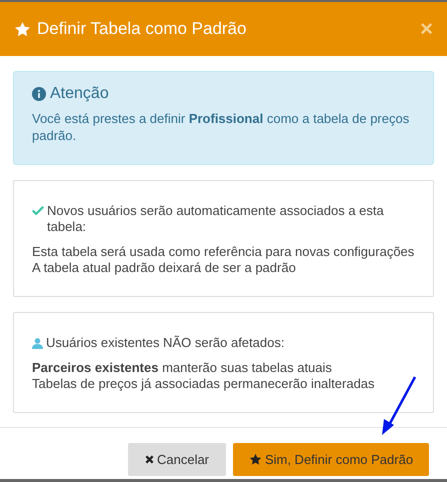 The width and height of the screenshot is (447, 482). Describe the element at coordinates (221, 127) in the screenshot. I see `alert-text: Você está prestes a definir Profissional como a tabela de preços padrão.` at that location.